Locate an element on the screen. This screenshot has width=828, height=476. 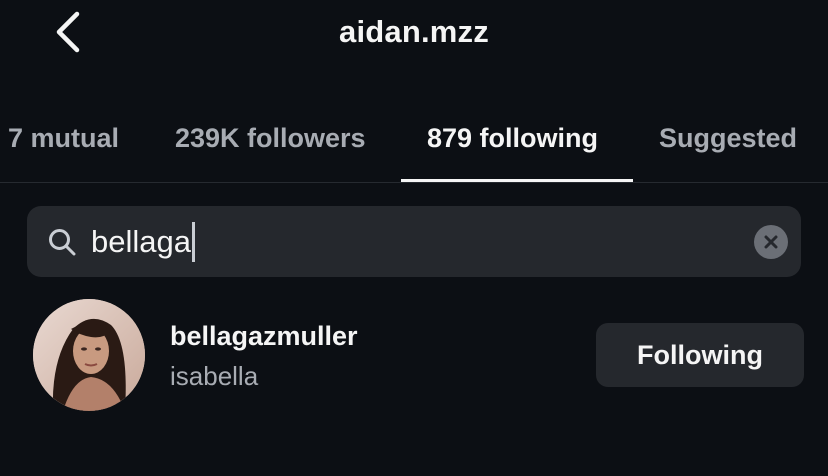
text-caret is located at coordinates (193, 241).